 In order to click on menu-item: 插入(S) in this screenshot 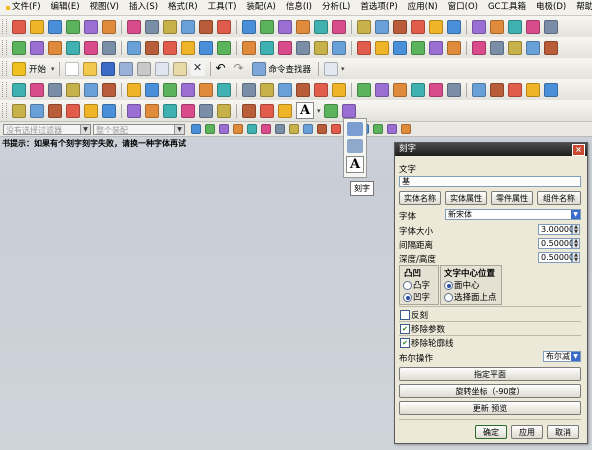, I will do `click(143, 7)`.